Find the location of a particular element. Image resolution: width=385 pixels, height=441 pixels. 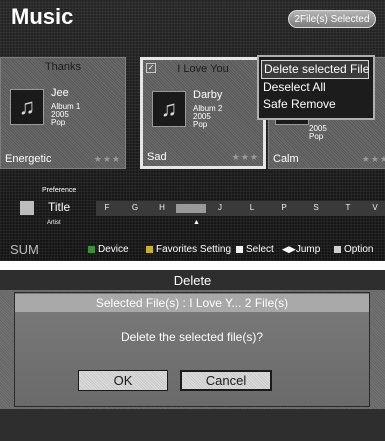

favorites-setting-option: Favorites Setting is located at coordinates (188, 249).